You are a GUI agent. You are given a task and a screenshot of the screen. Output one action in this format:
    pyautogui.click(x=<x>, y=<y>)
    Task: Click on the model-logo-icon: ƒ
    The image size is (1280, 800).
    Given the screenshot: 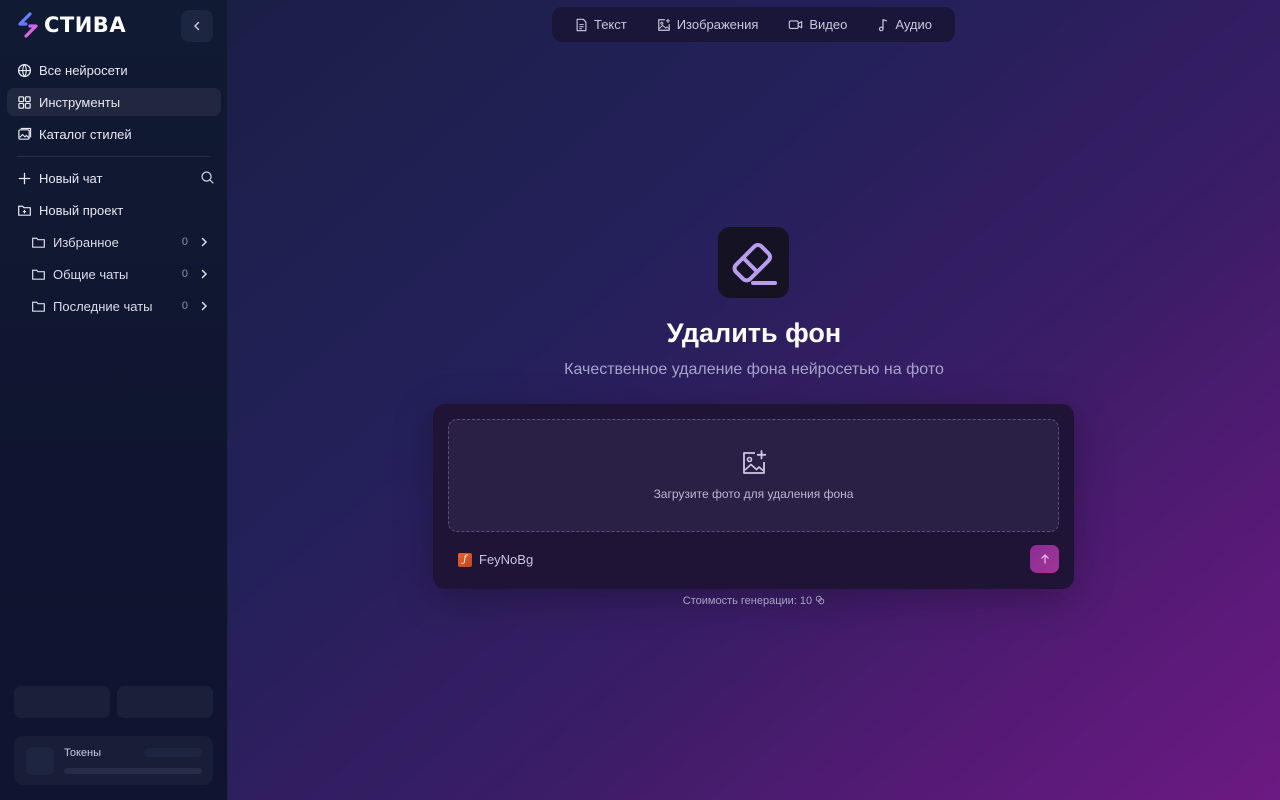 What is the action you would take?
    pyautogui.click(x=465, y=559)
    